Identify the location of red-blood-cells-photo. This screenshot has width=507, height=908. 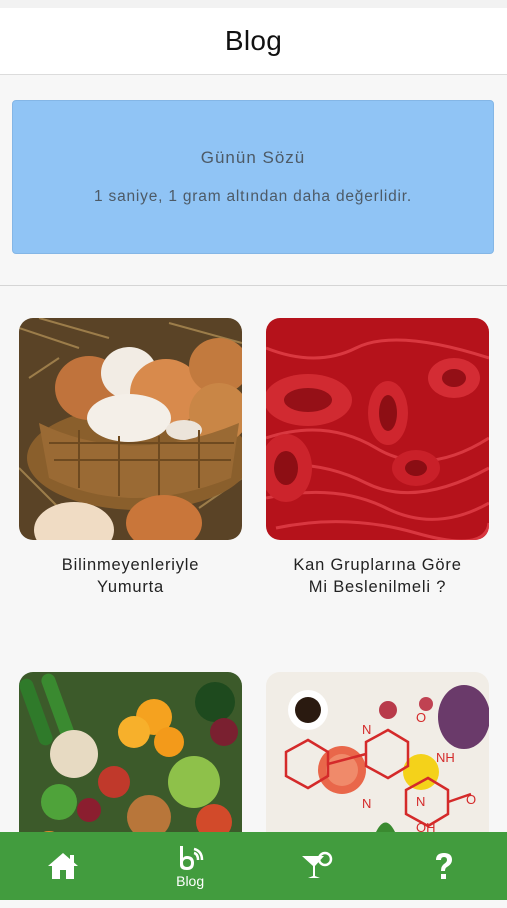
(377, 429).